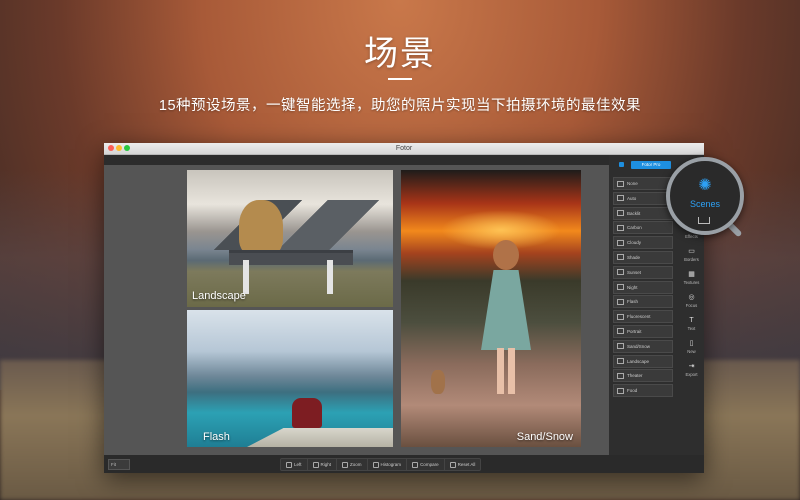  I want to click on borders-icon: ▭, so click(691, 251).